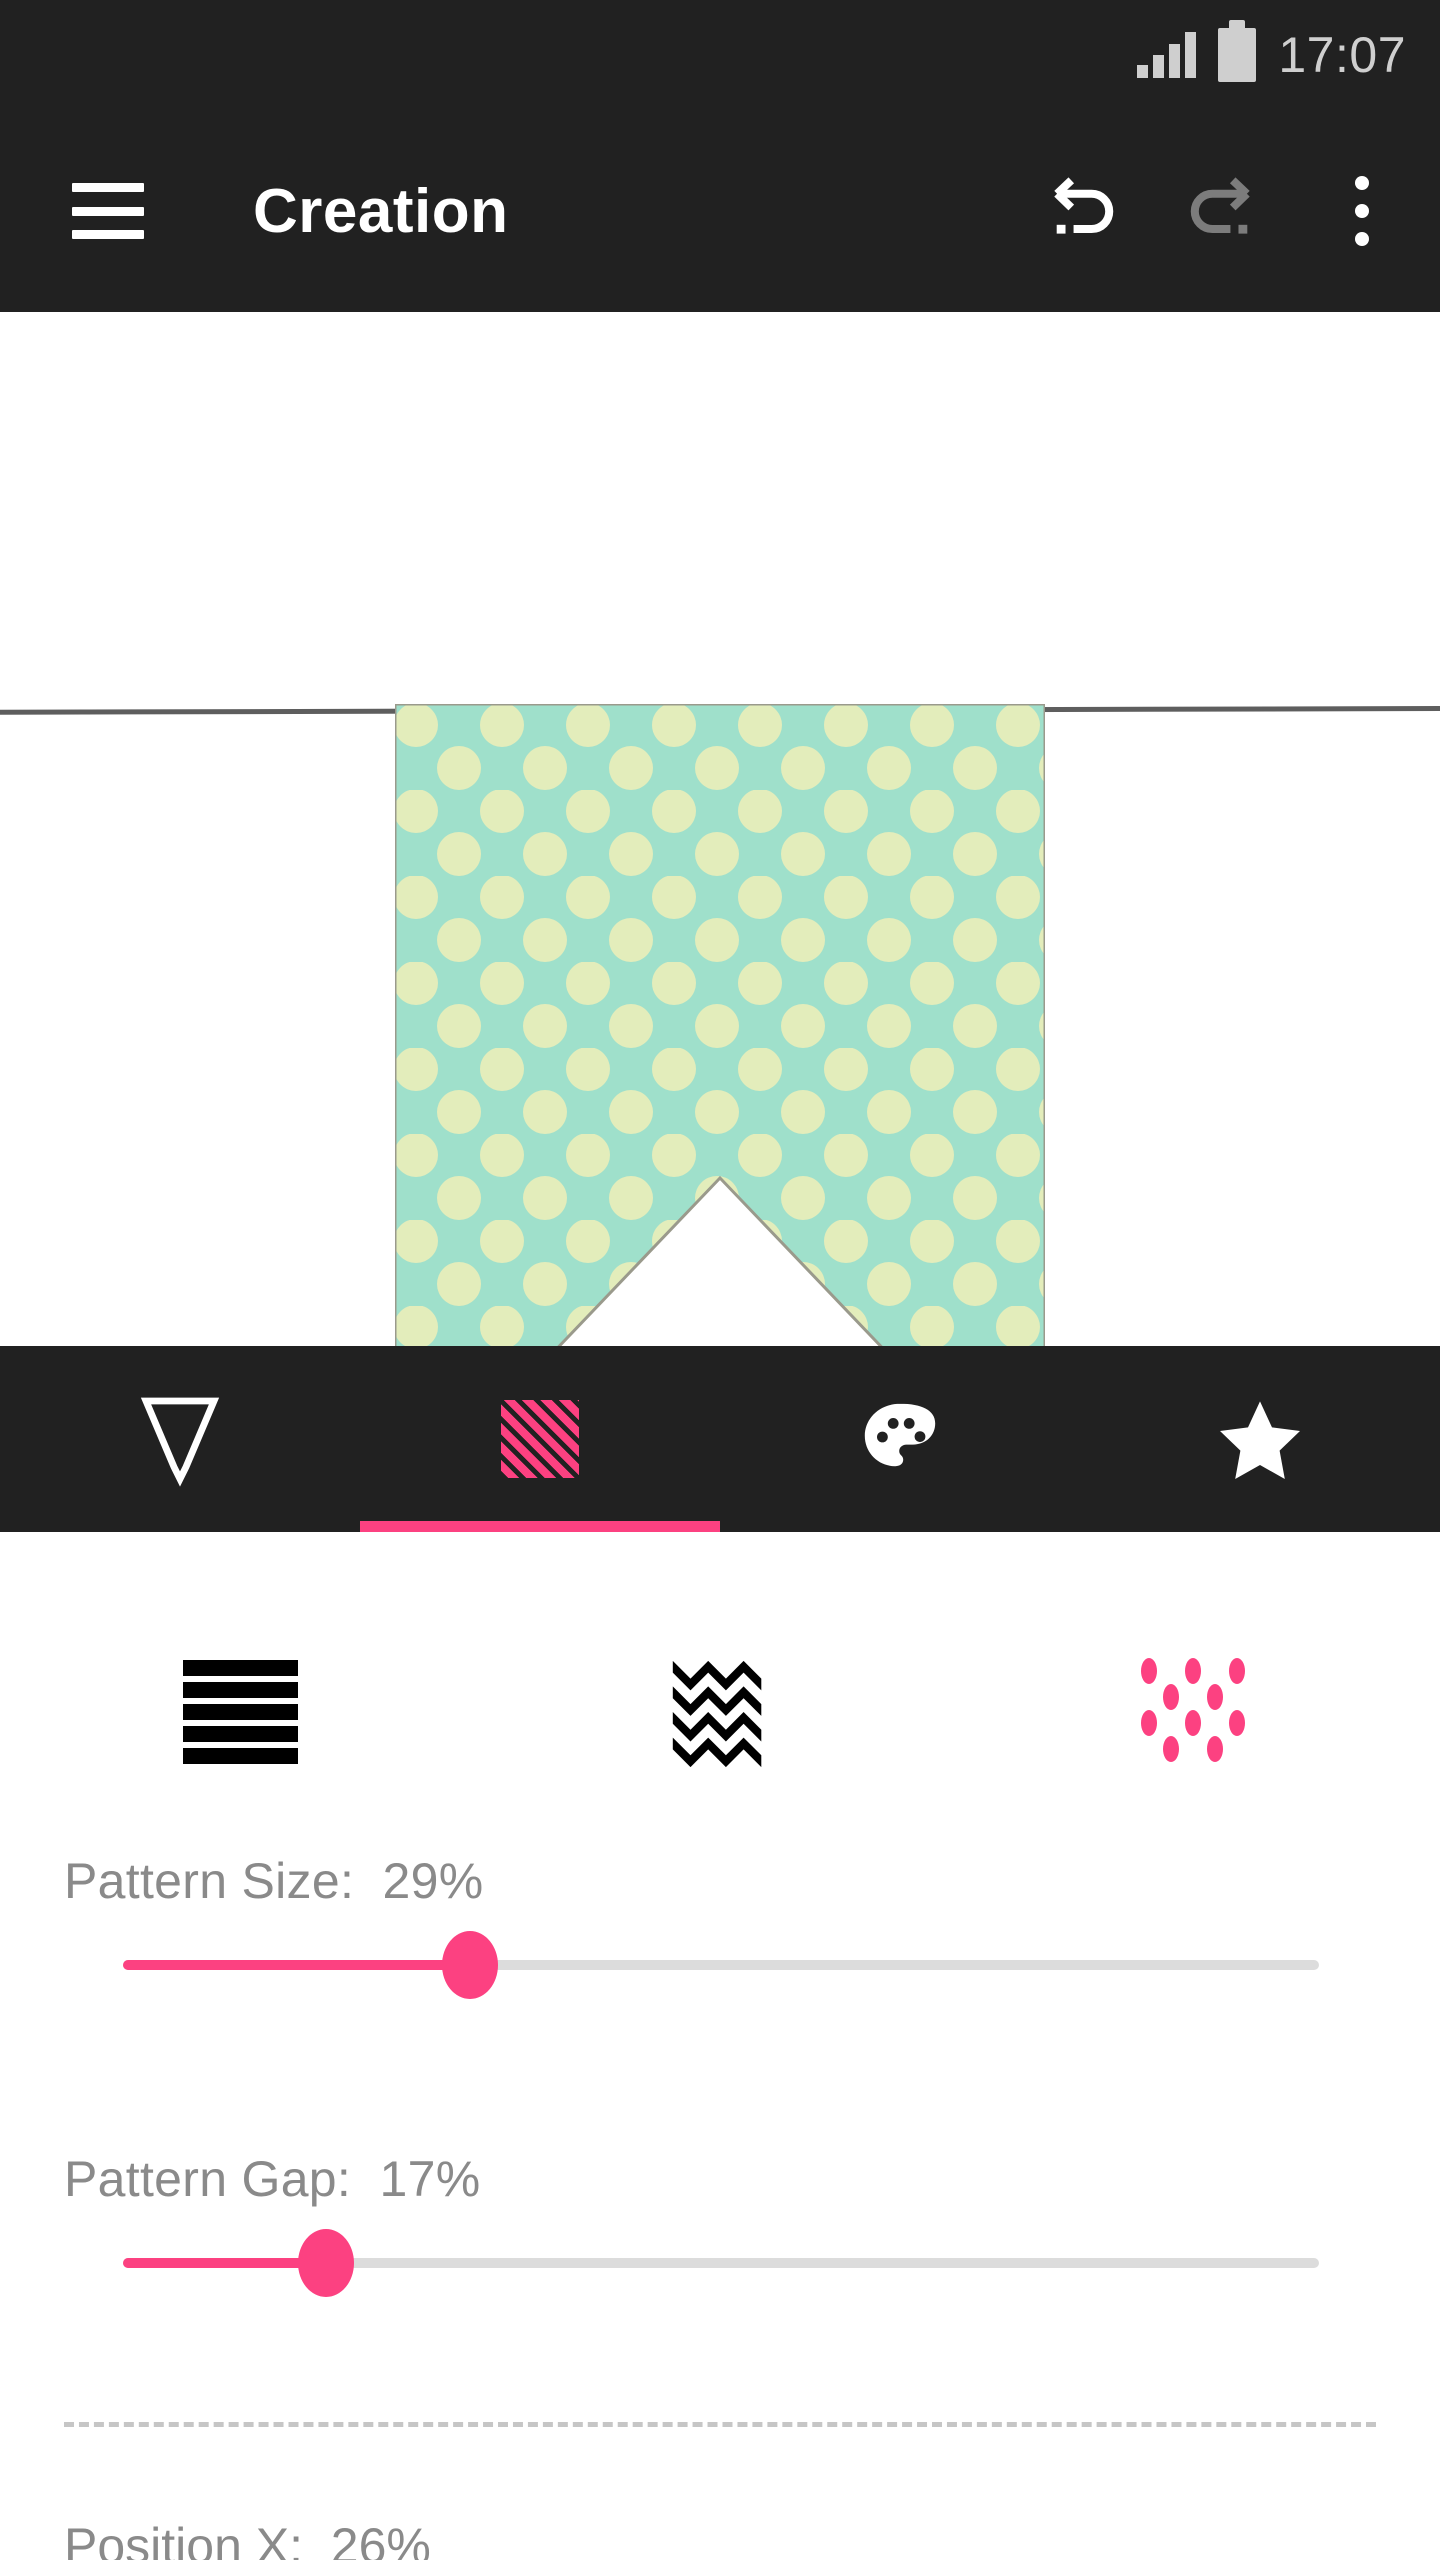  Describe the element at coordinates (717, 1714) in the screenshot. I see `chevron-zigzag-icon` at that location.